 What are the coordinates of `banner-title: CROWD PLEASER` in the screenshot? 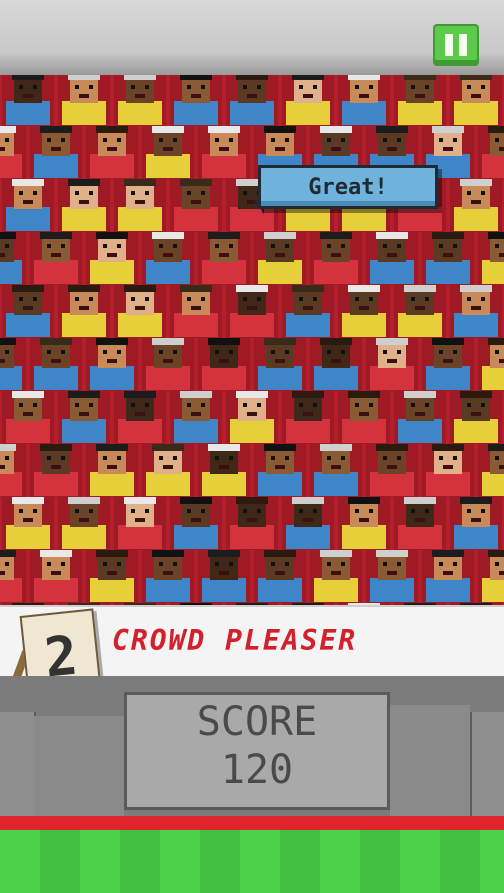 It's located at (235, 640).